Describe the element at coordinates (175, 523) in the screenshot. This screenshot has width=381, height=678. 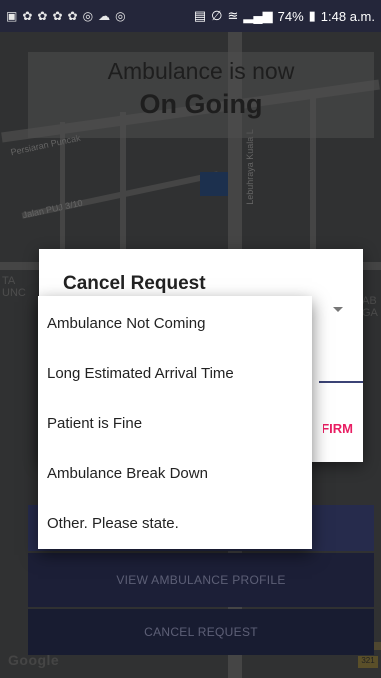
I see `dropdown-option: Other. Please state.` at that location.